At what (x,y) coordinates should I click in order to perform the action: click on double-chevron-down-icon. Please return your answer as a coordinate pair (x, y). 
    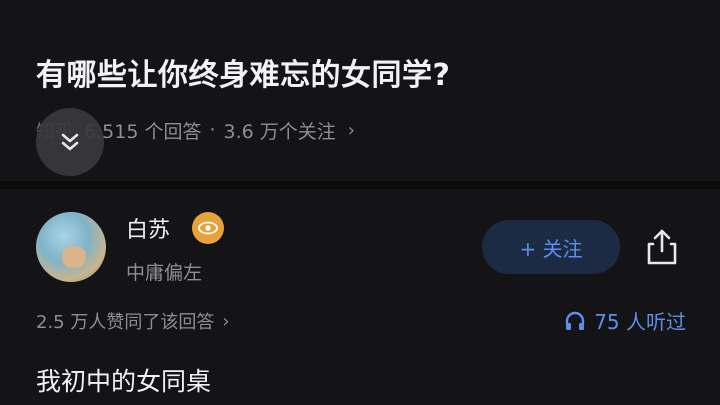
    Looking at the image, I should click on (70, 142).